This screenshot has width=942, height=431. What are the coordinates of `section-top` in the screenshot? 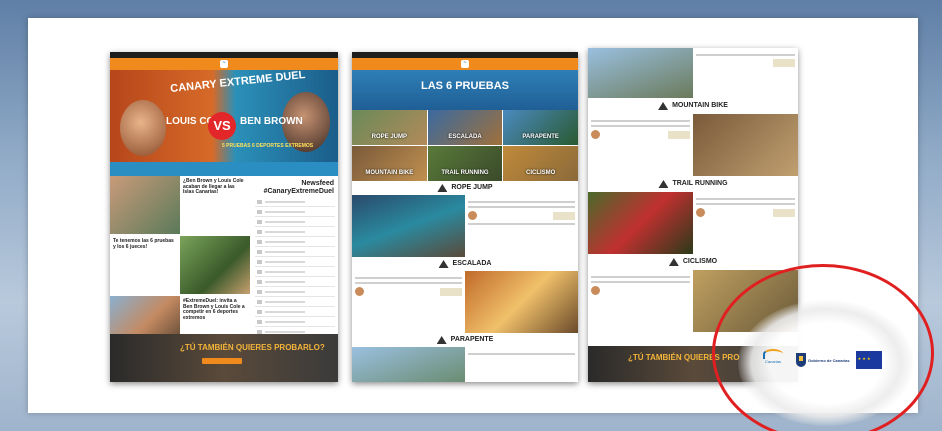 It's located at (693, 73).